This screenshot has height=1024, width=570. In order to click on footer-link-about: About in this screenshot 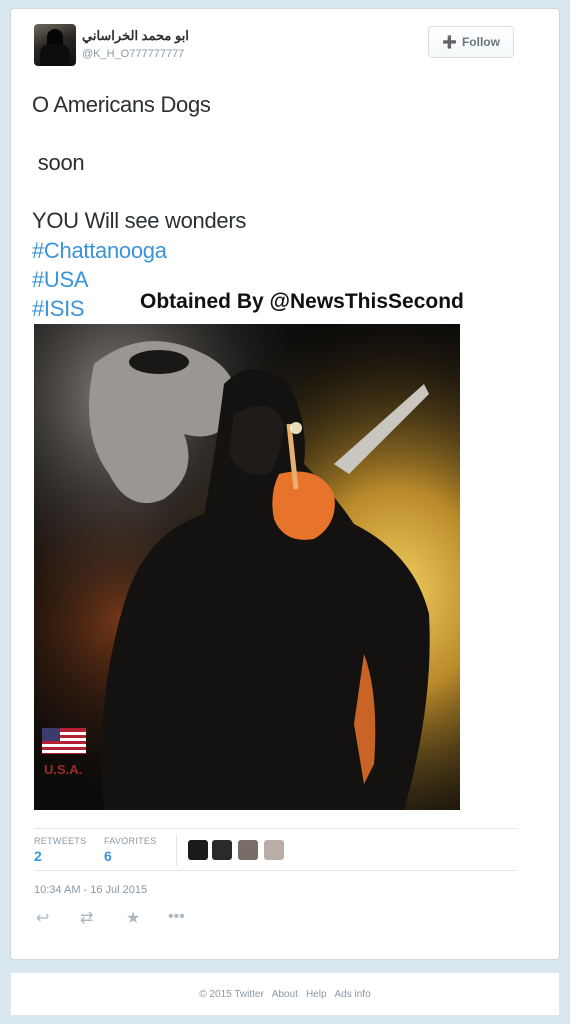, I will do `click(285, 994)`.